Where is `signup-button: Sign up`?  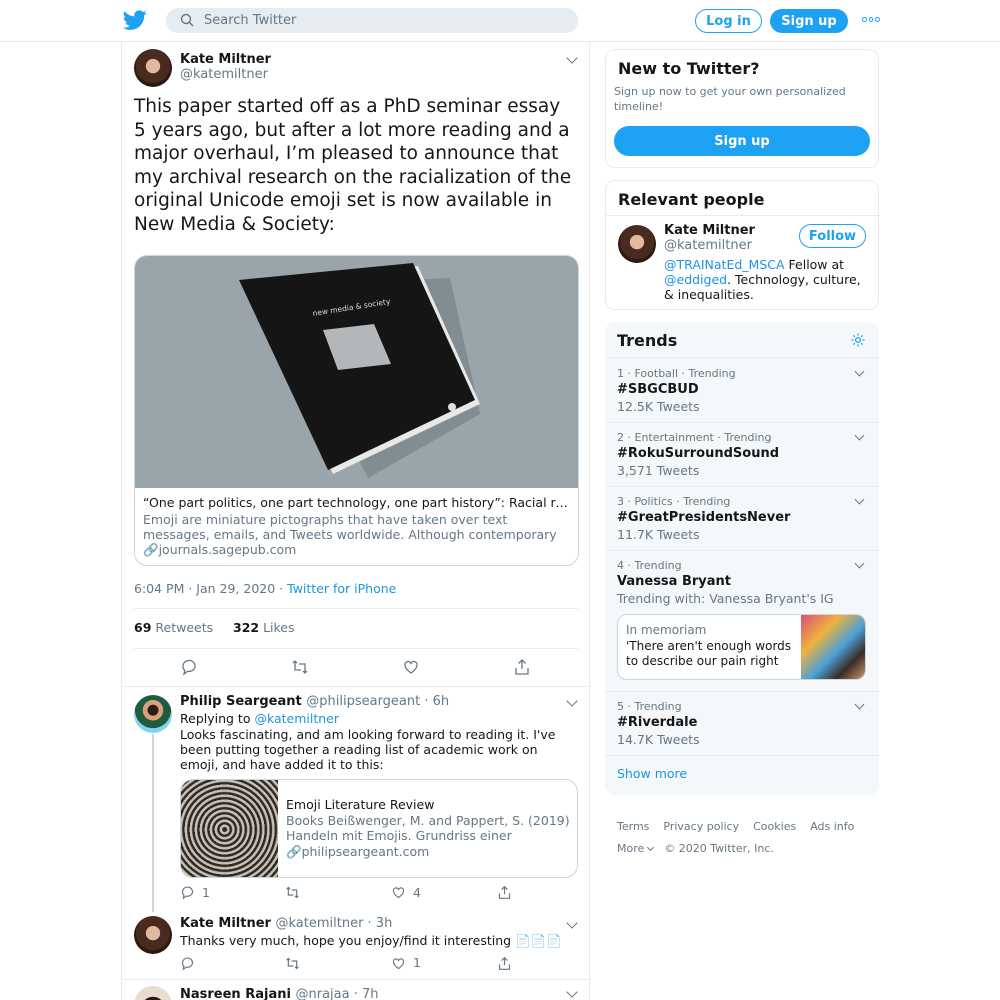 signup-button: Sign up is located at coordinates (809, 21).